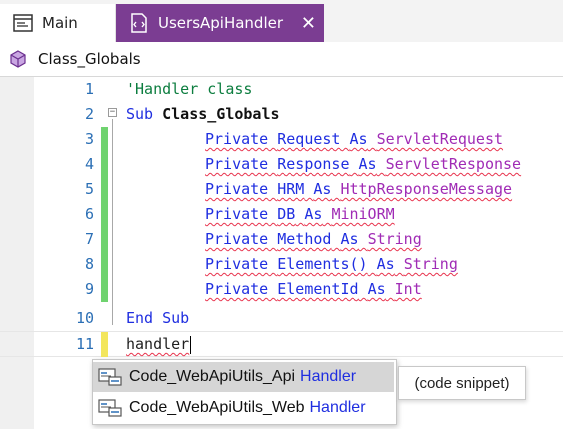  What do you see at coordinates (453, 164) in the screenshot?
I see `type-name: ServletResponse` at bounding box center [453, 164].